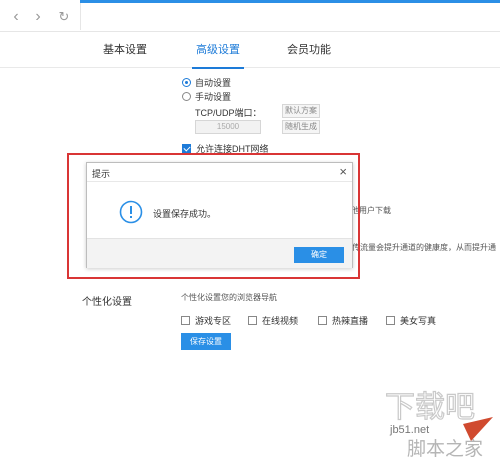  What do you see at coordinates (301, 127) in the screenshot?
I see `random-port-button: 随机生成` at bounding box center [301, 127].